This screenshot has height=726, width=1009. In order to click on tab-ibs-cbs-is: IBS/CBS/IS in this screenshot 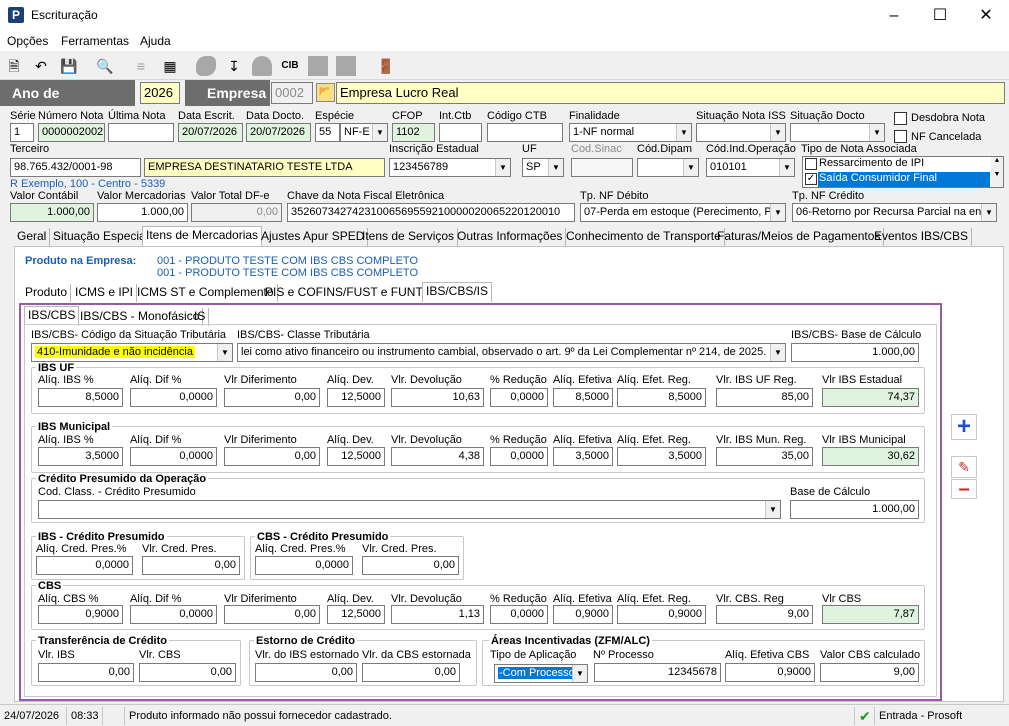, I will do `click(457, 292)`.